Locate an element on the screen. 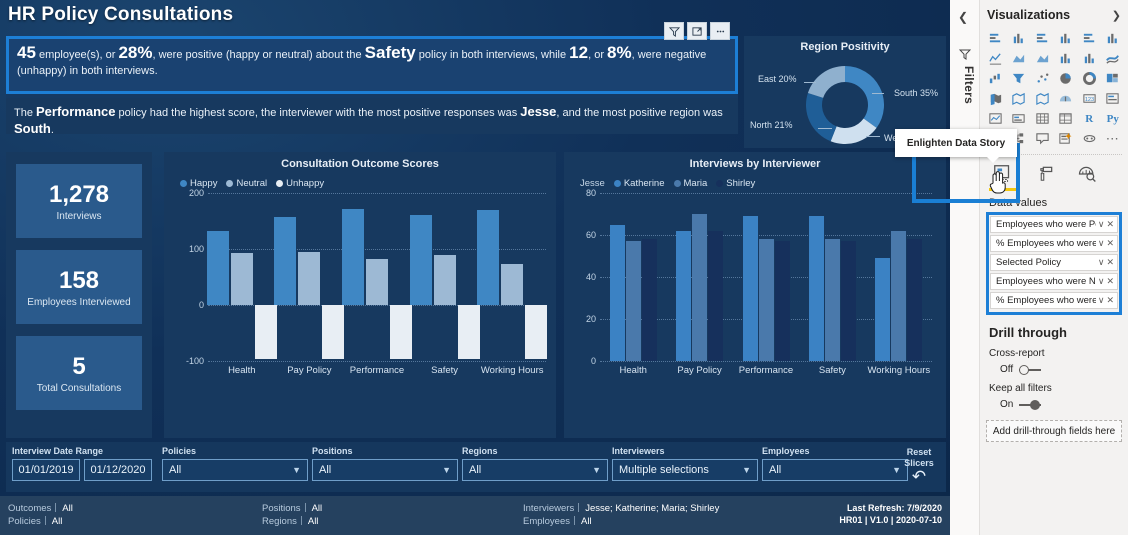 The image size is (1128, 535). line-clustered-column-icon is located at coordinates (1089, 58).